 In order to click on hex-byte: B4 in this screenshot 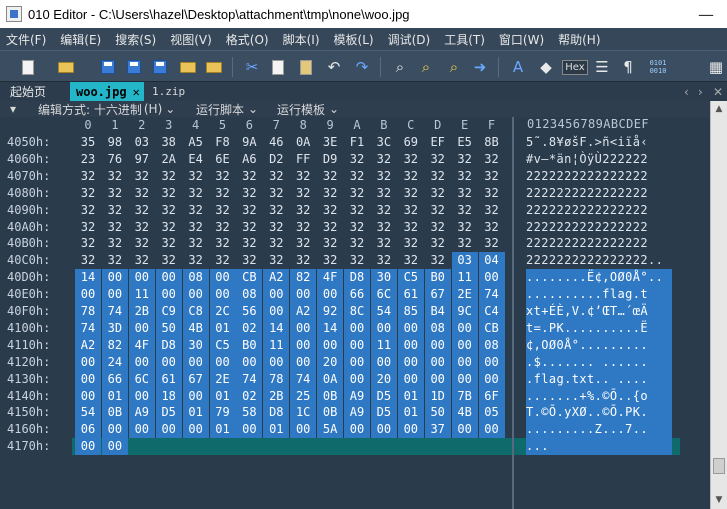, I will do `click(437, 311)`.